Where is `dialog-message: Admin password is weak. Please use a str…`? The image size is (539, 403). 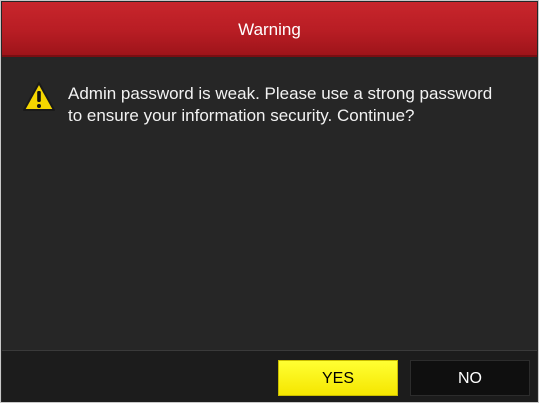 dialog-message: Admin password is weak. Please use a str… is located at coordinates (301, 105).